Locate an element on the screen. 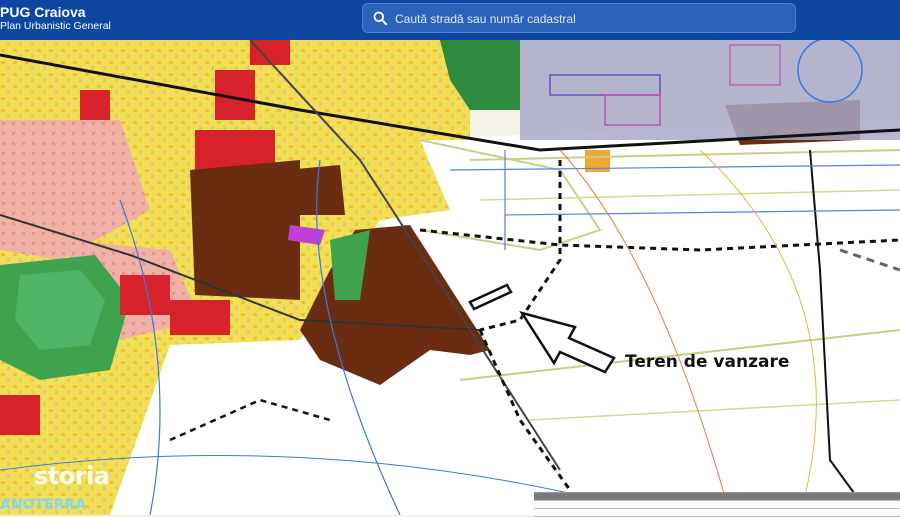 This screenshot has width=900, height=517. zoning-legend-table is located at coordinates (717, 504).